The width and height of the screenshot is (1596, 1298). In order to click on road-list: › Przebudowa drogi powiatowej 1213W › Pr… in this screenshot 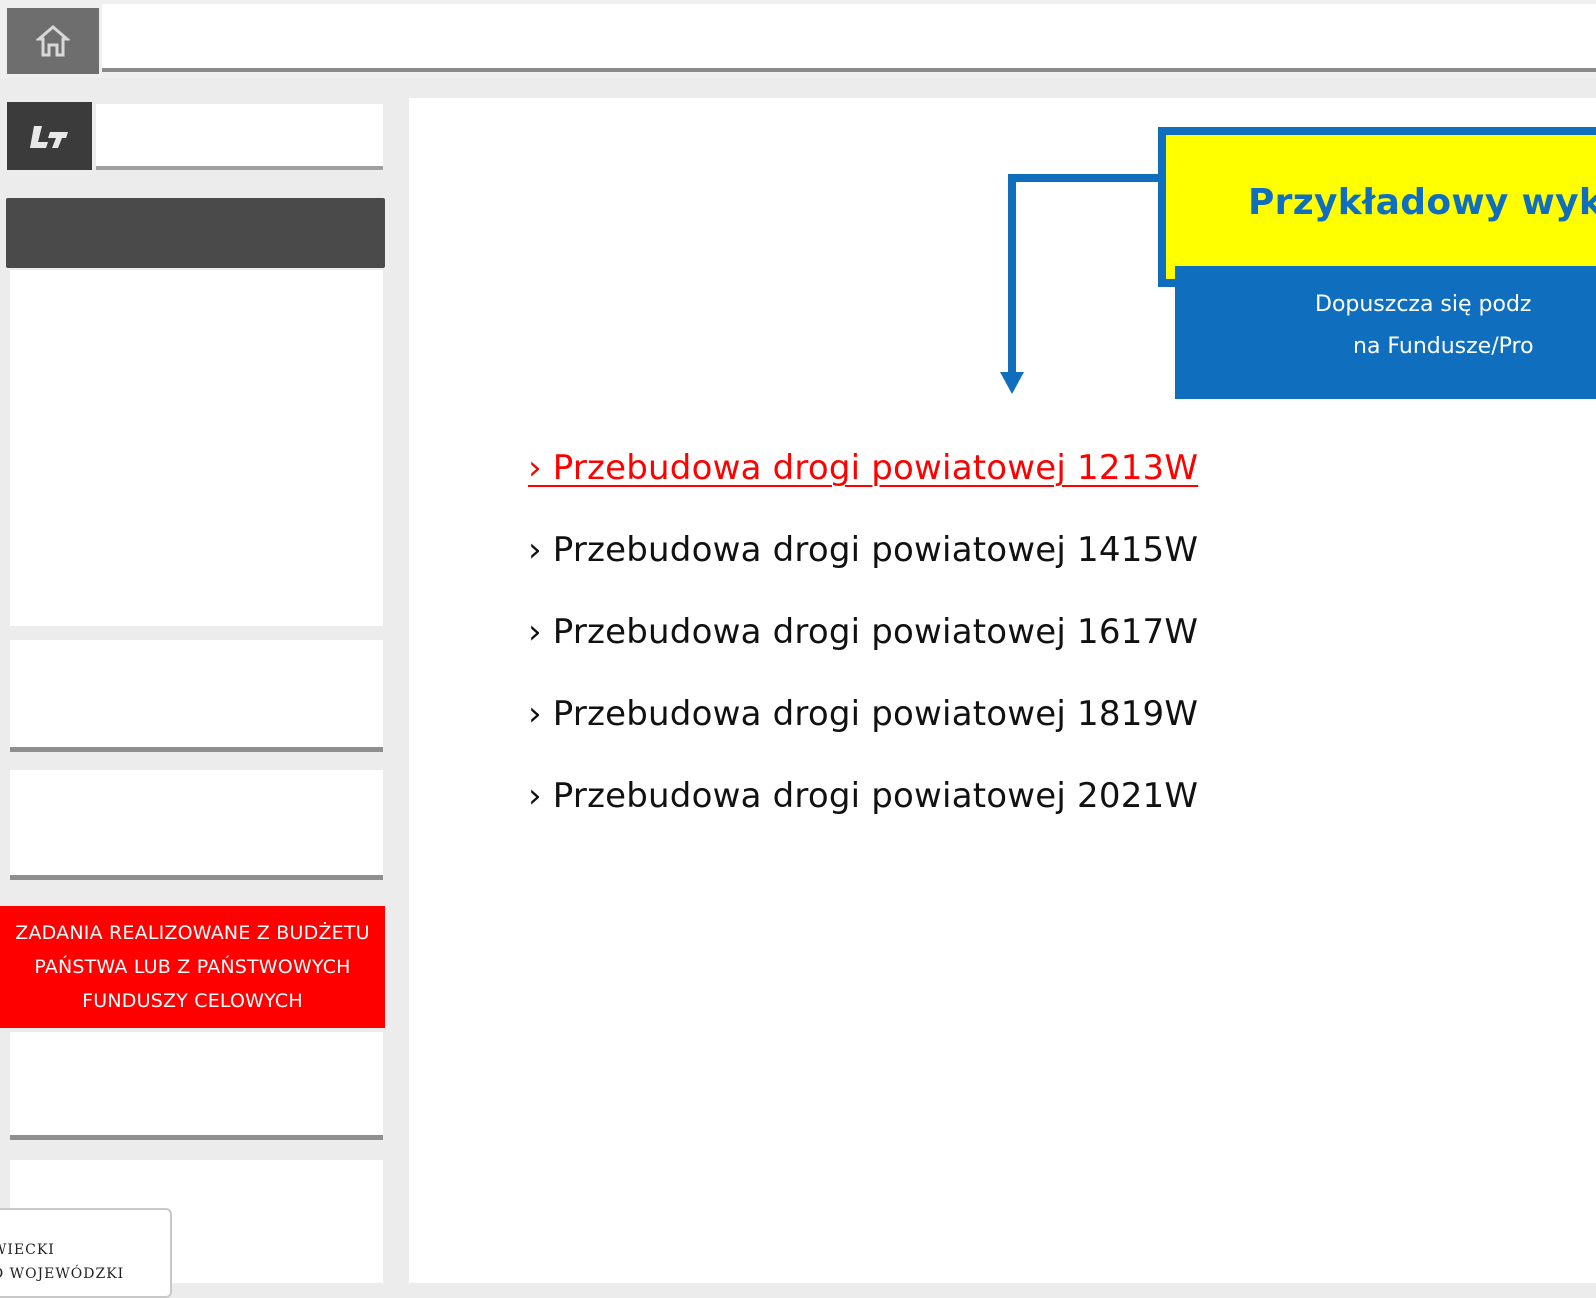, I will do `click(863, 653)`.